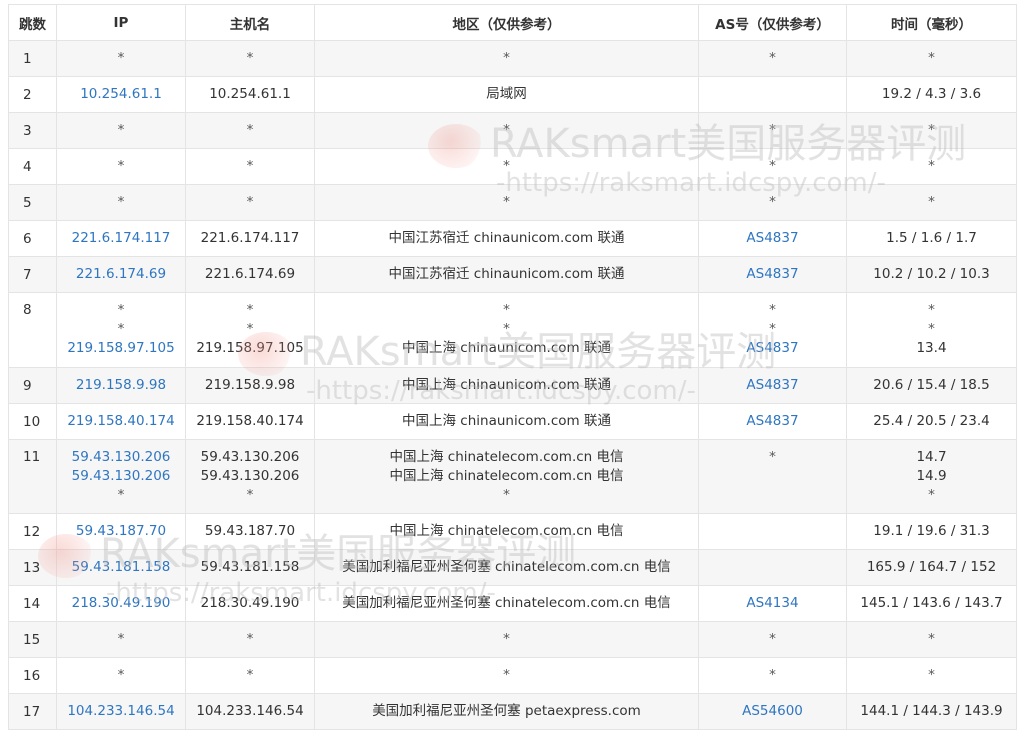 The image size is (1024, 739). I want to click on cell-time-text: 25.4 / 20.5 / 23.4, so click(931, 421).